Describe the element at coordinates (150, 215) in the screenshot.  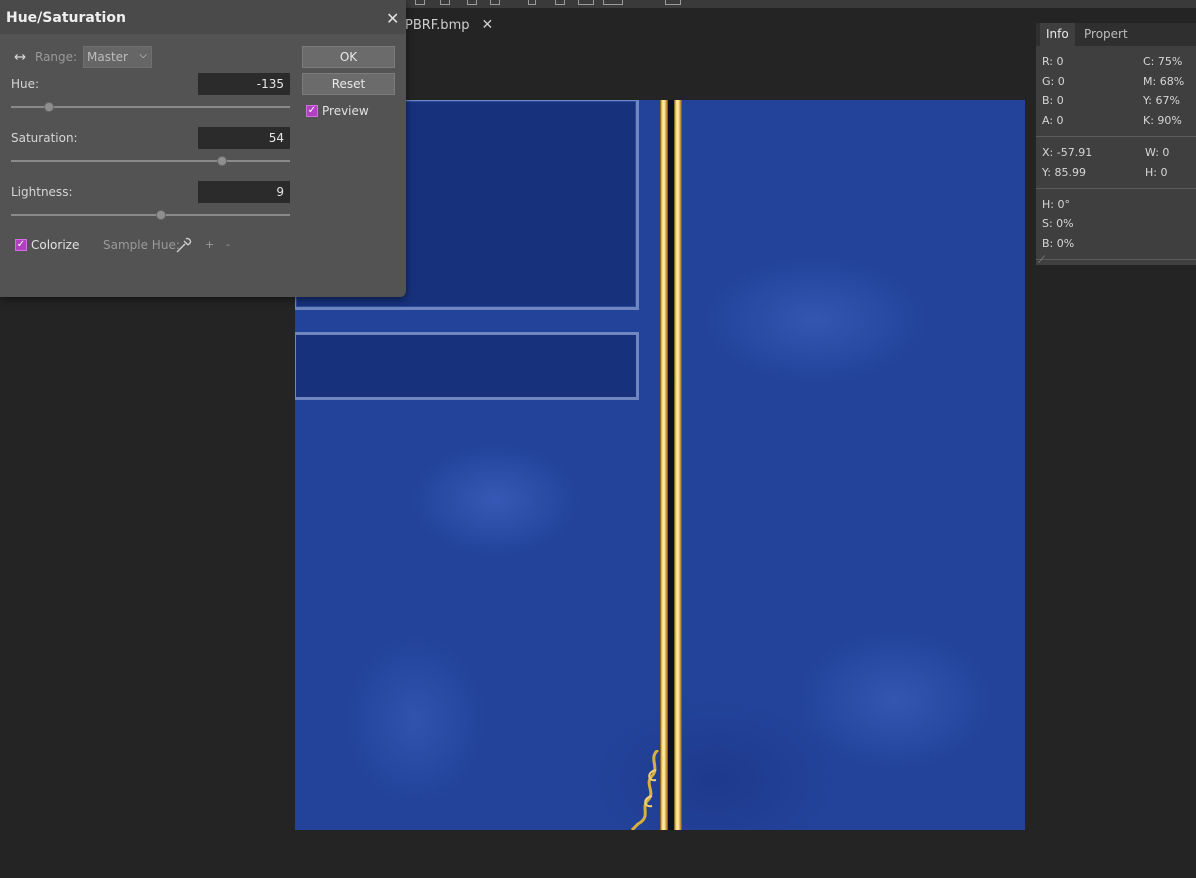
I see `lightness-slider-track` at that location.